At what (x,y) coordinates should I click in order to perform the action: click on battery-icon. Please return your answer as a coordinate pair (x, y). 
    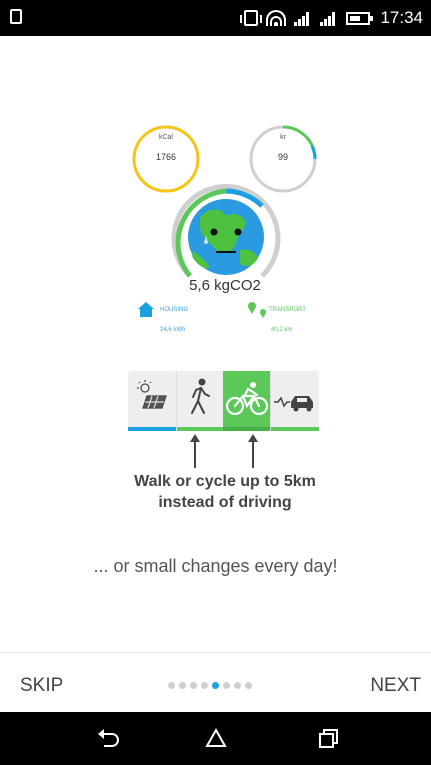
    Looking at the image, I should click on (360, 18).